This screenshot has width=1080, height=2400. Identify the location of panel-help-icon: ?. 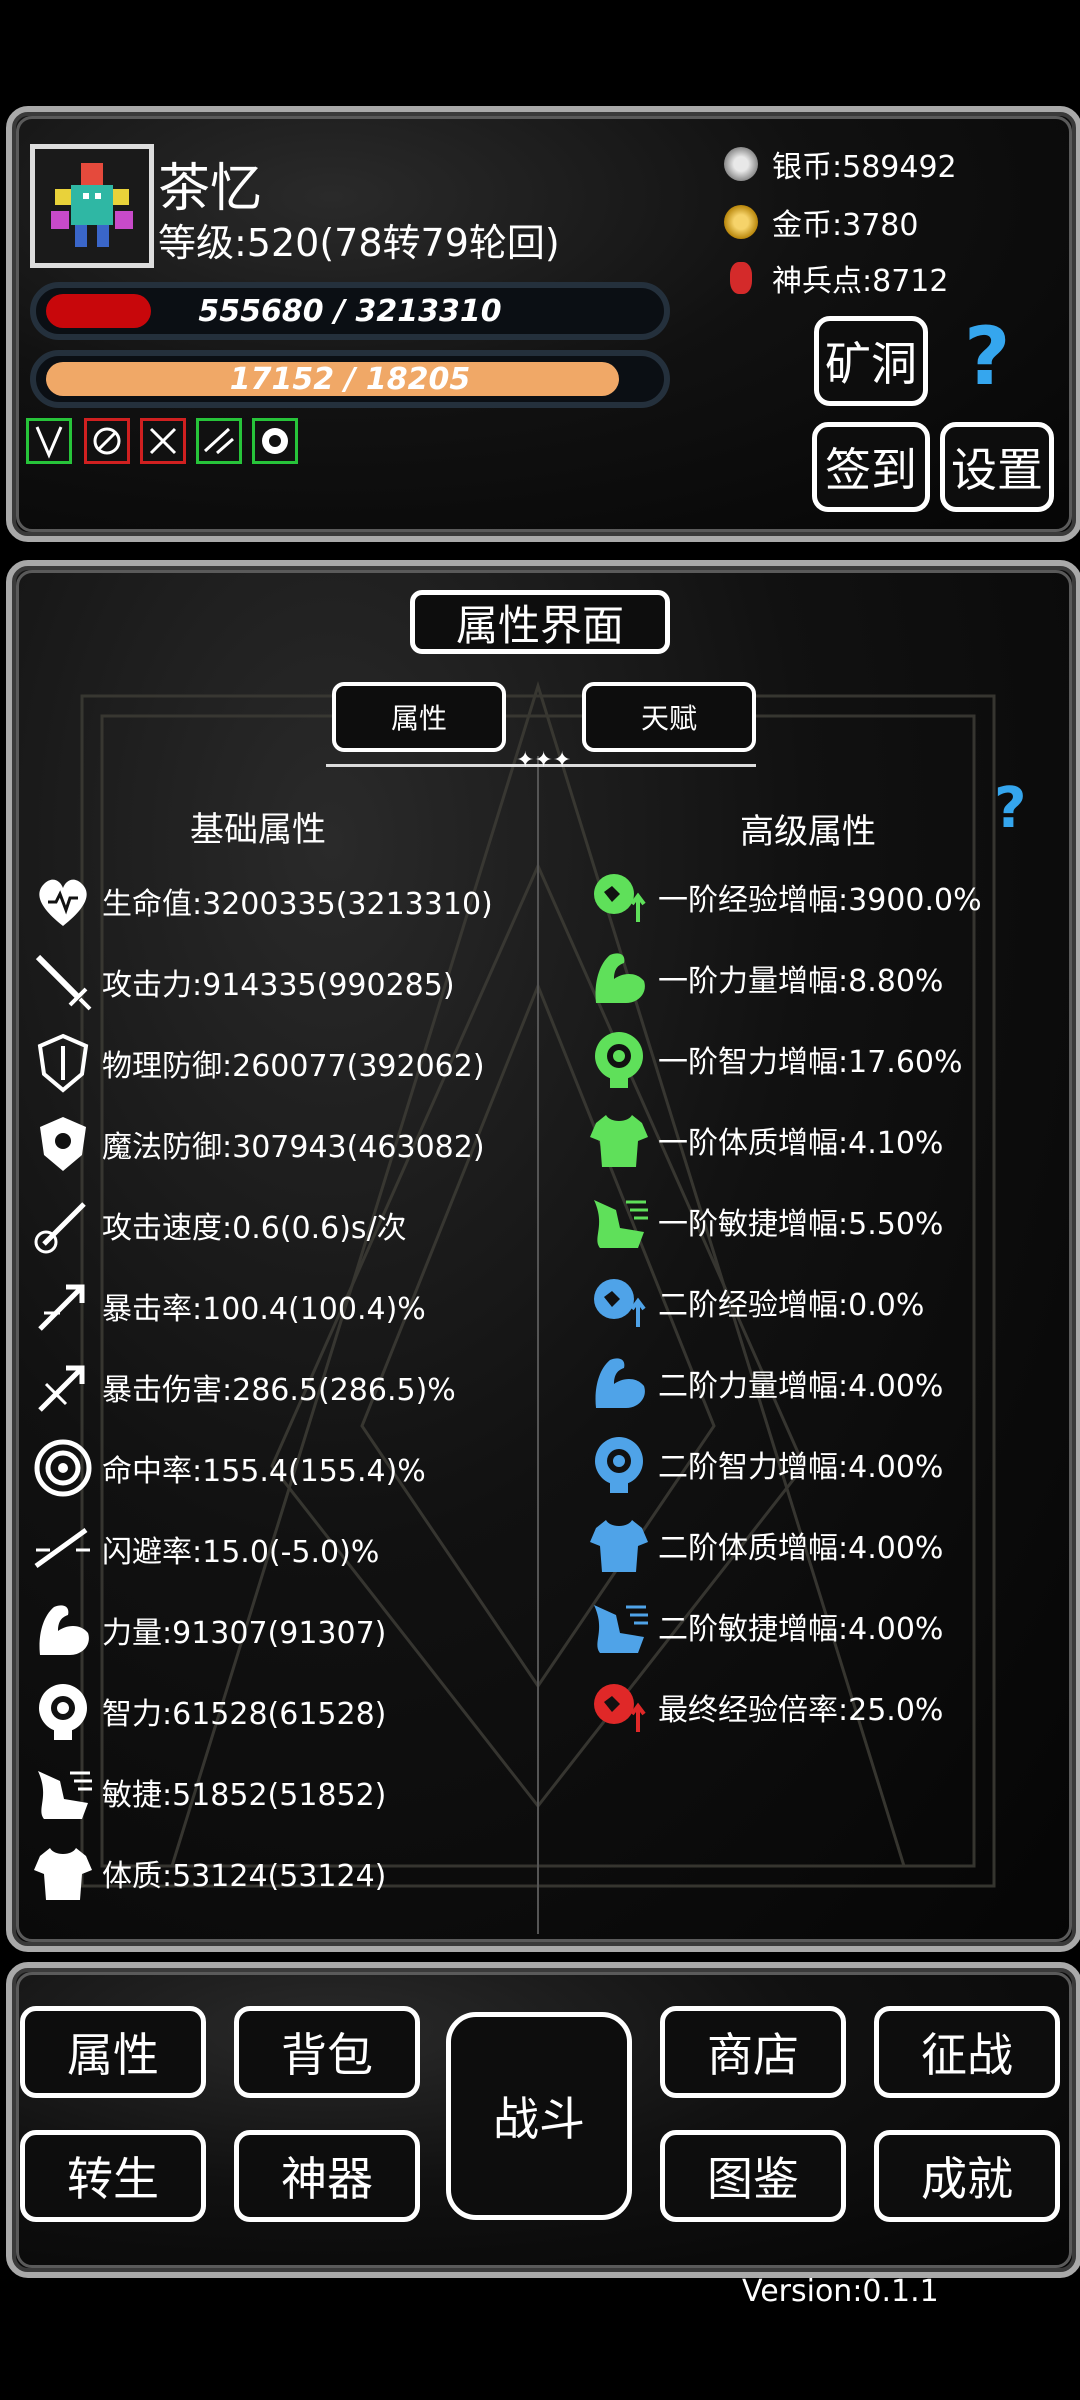
(1010, 808).